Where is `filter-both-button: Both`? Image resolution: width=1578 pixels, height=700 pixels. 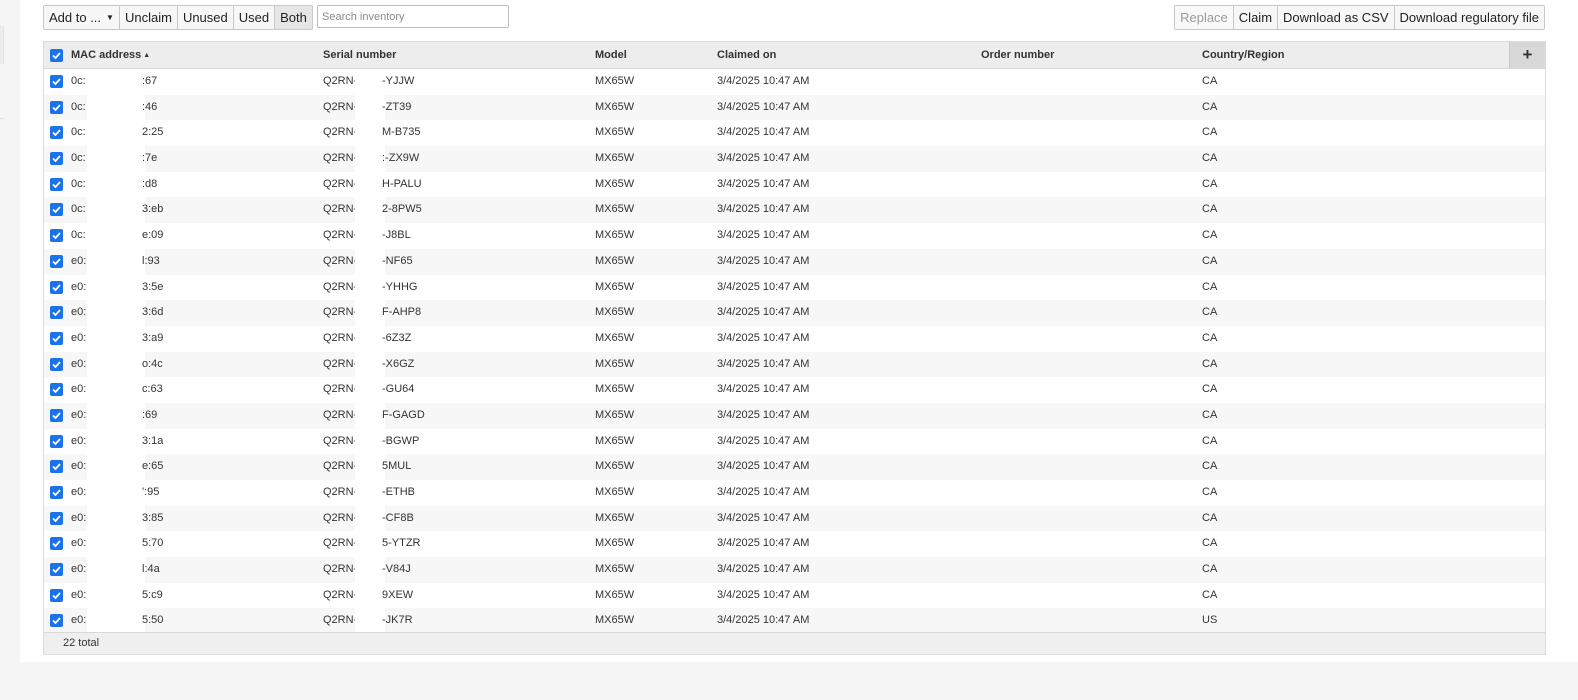 filter-both-button: Both is located at coordinates (293, 17).